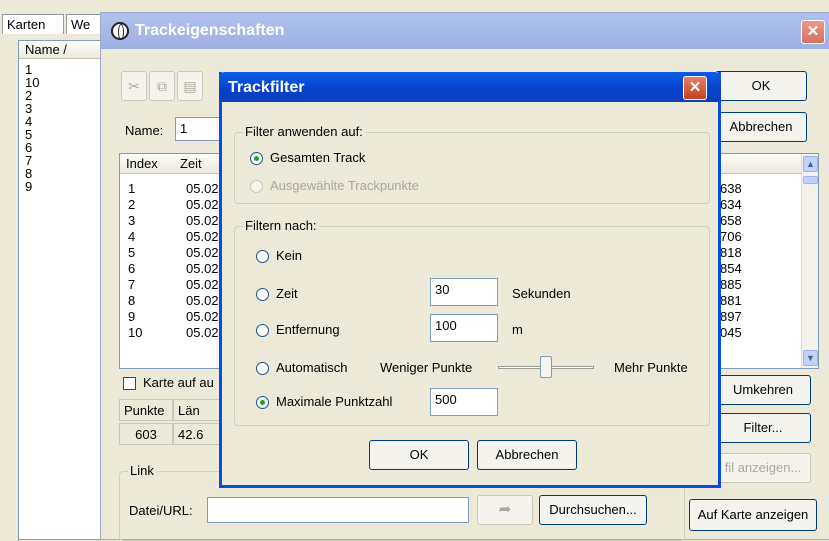  What do you see at coordinates (465, 31) in the screenshot?
I see `track-properties-titlebar: Trackeigenschaften ✕` at bounding box center [465, 31].